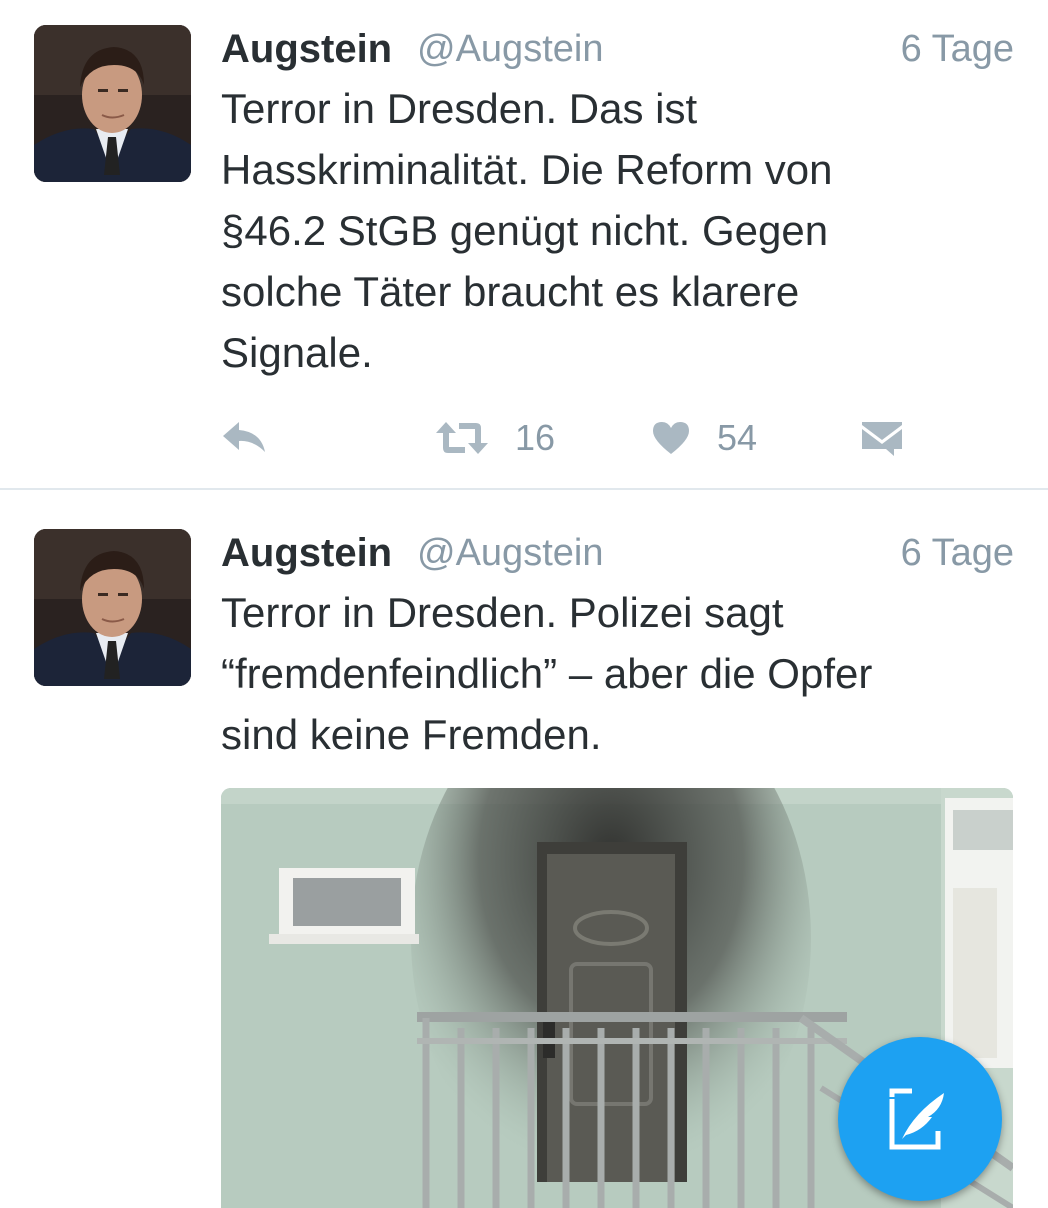 Image resolution: width=1048 pixels, height=1208 pixels. Describe the element at coordinates (527, 169) in the screenshot. I see `tweet-text-line: Hasskriminalität. Die Reform von` at that location.